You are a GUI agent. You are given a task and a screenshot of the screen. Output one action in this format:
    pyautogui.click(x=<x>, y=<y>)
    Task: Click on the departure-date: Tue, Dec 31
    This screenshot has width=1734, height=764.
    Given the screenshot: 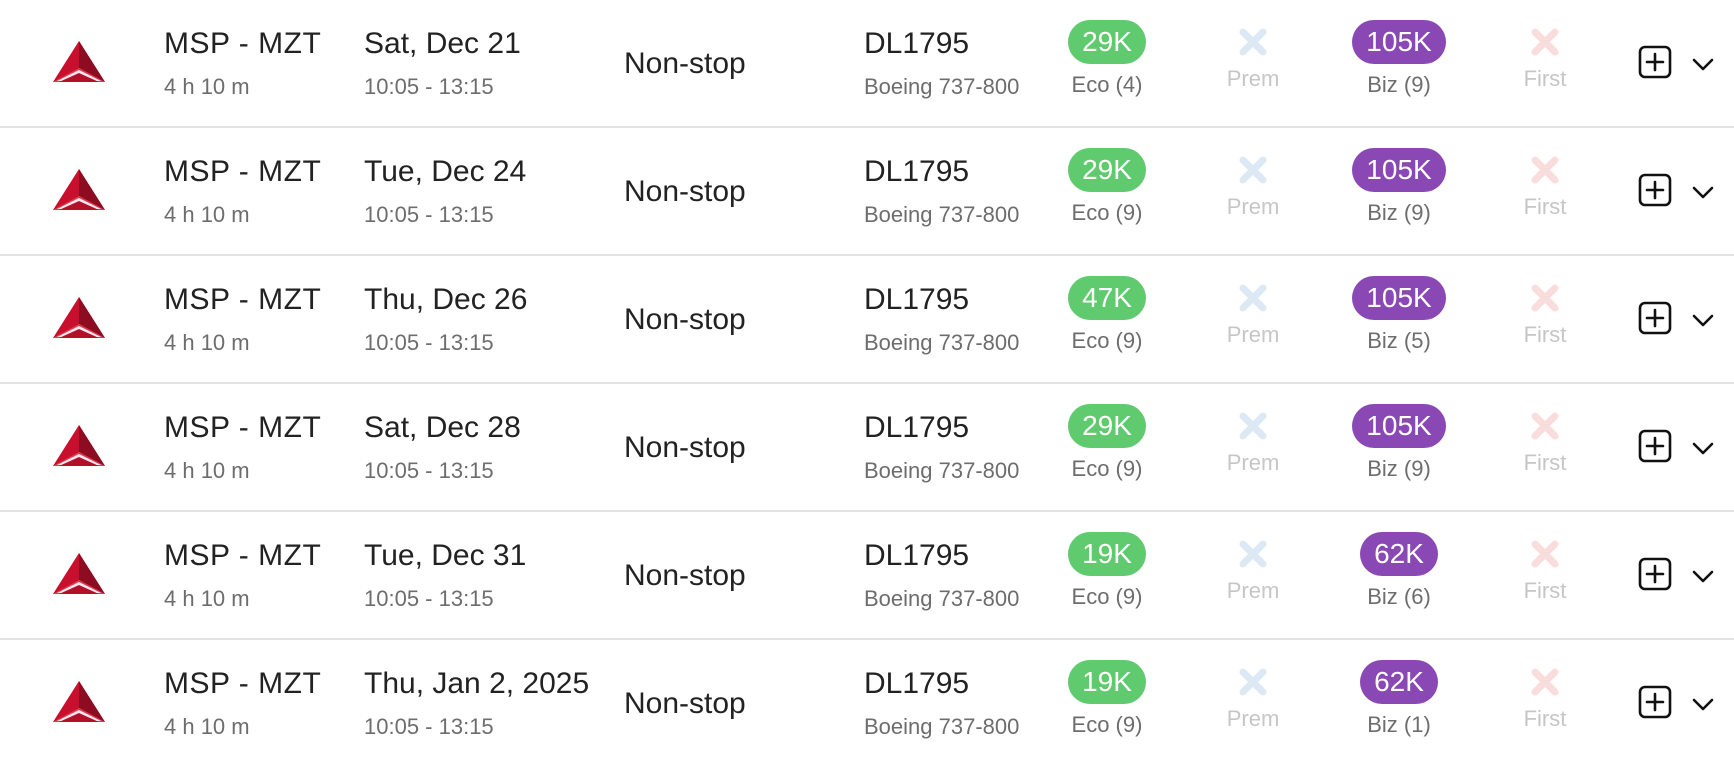 What is the action you would take?
    pyautogui.click(x=445, y=555)
    